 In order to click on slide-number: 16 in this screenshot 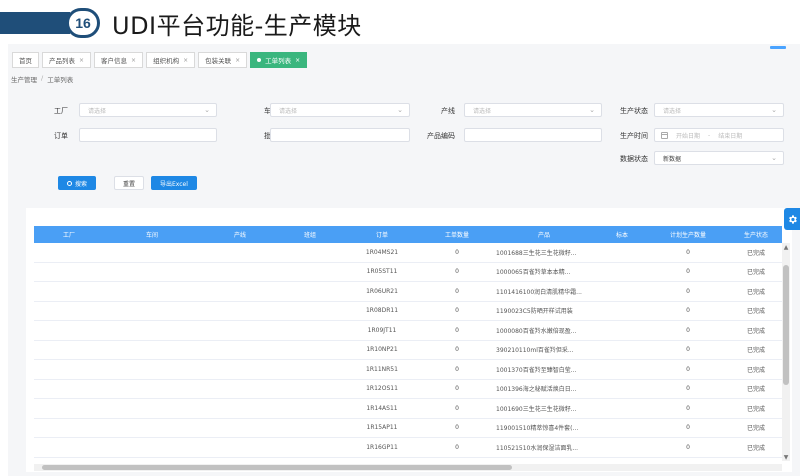, I will do `click(83, 23)`.